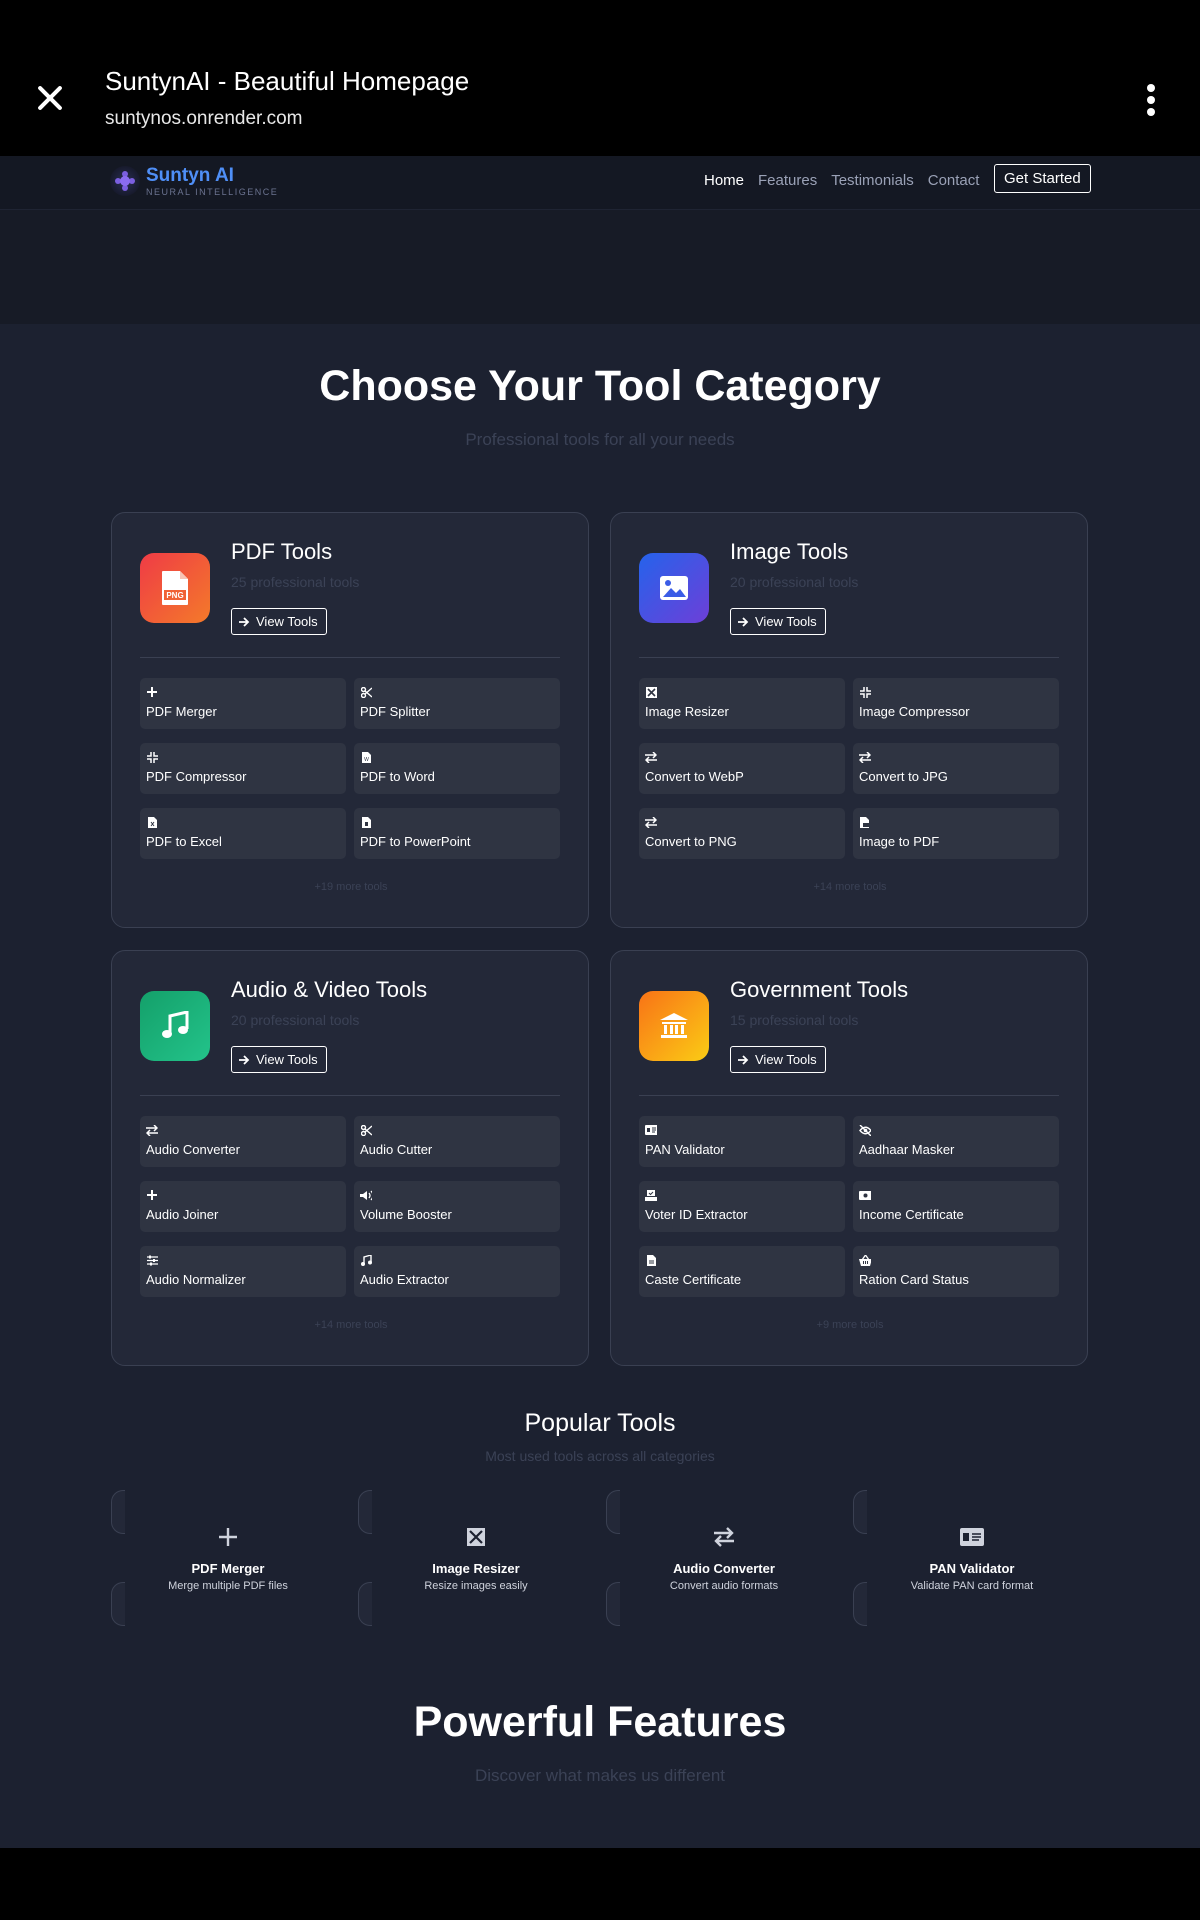 This screenshot has width=1200, height=1920. I want to click on popular-tool-audio-converter: Audio Converter Convert audio formats, so click(724, 1546).